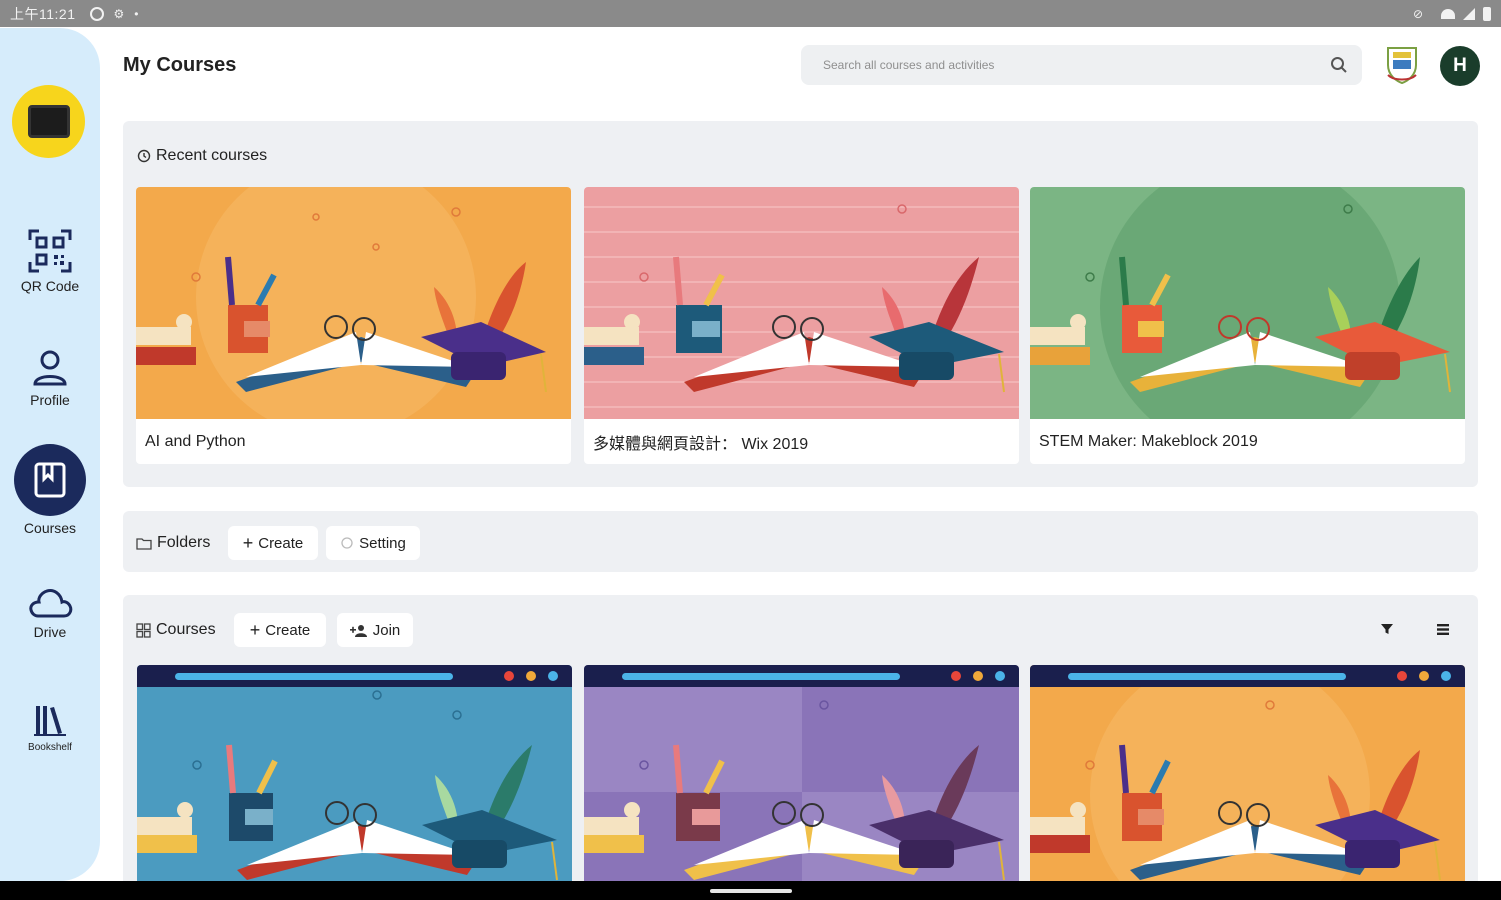 This screenshot has height=900, width=1501. Describe the element at coordinates (50, 632) in the screenshot. I see `sidebar-item-label: Drive` at that location.